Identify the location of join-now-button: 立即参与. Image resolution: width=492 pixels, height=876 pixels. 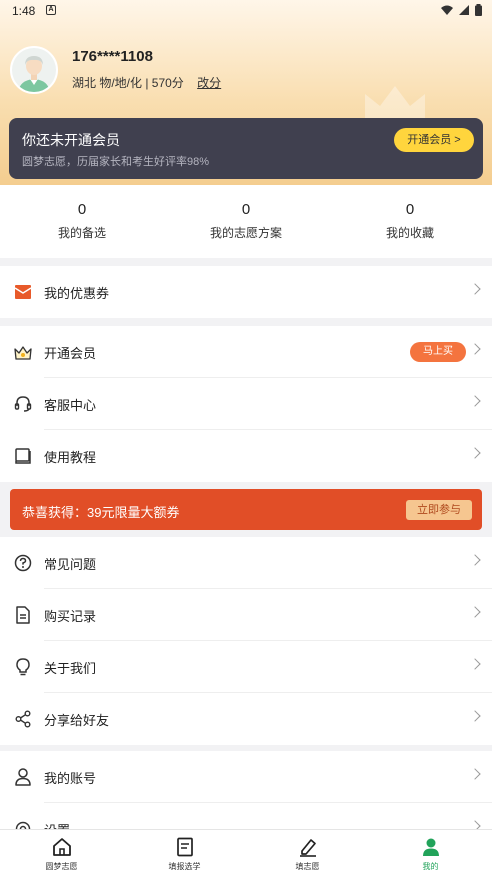
(439, 510).